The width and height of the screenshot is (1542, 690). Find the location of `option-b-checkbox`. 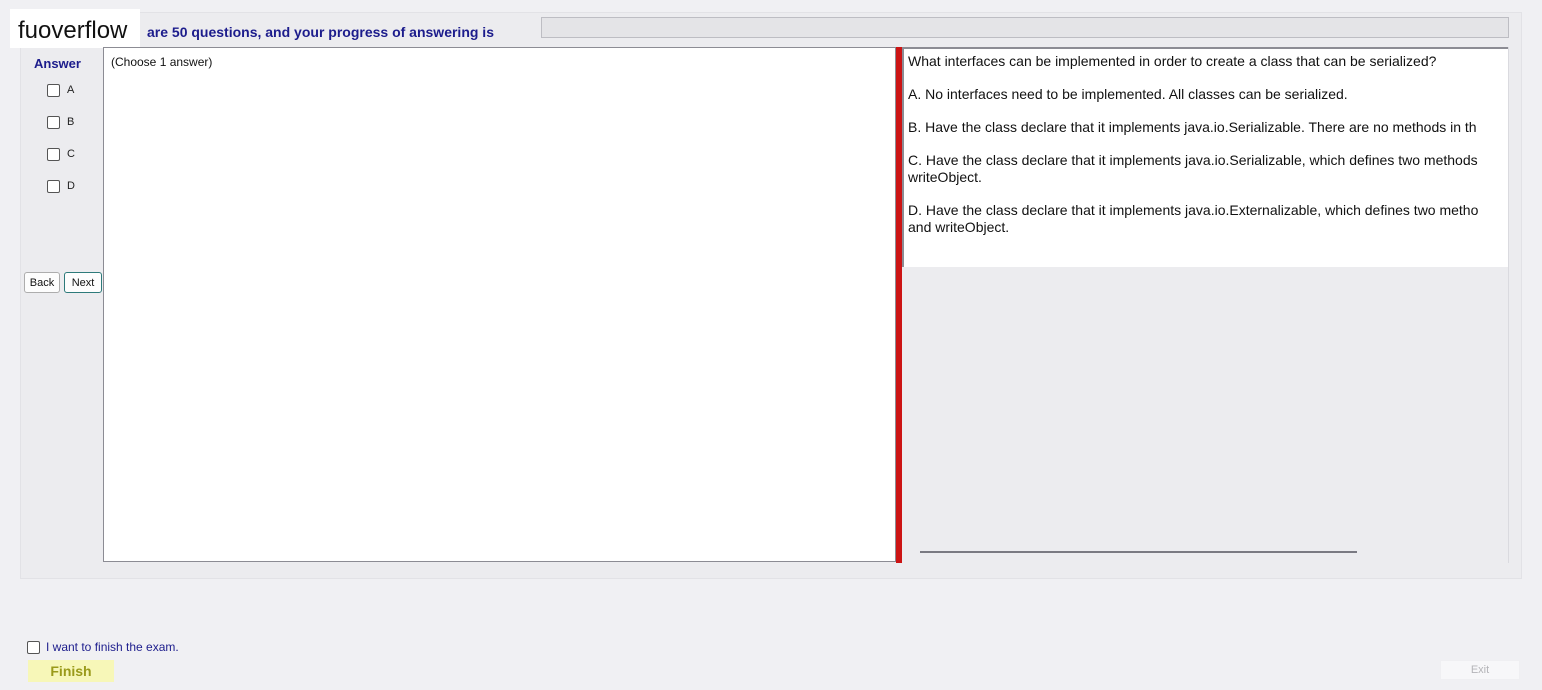

option-b-checkbox is located at coordinates (53, 122).